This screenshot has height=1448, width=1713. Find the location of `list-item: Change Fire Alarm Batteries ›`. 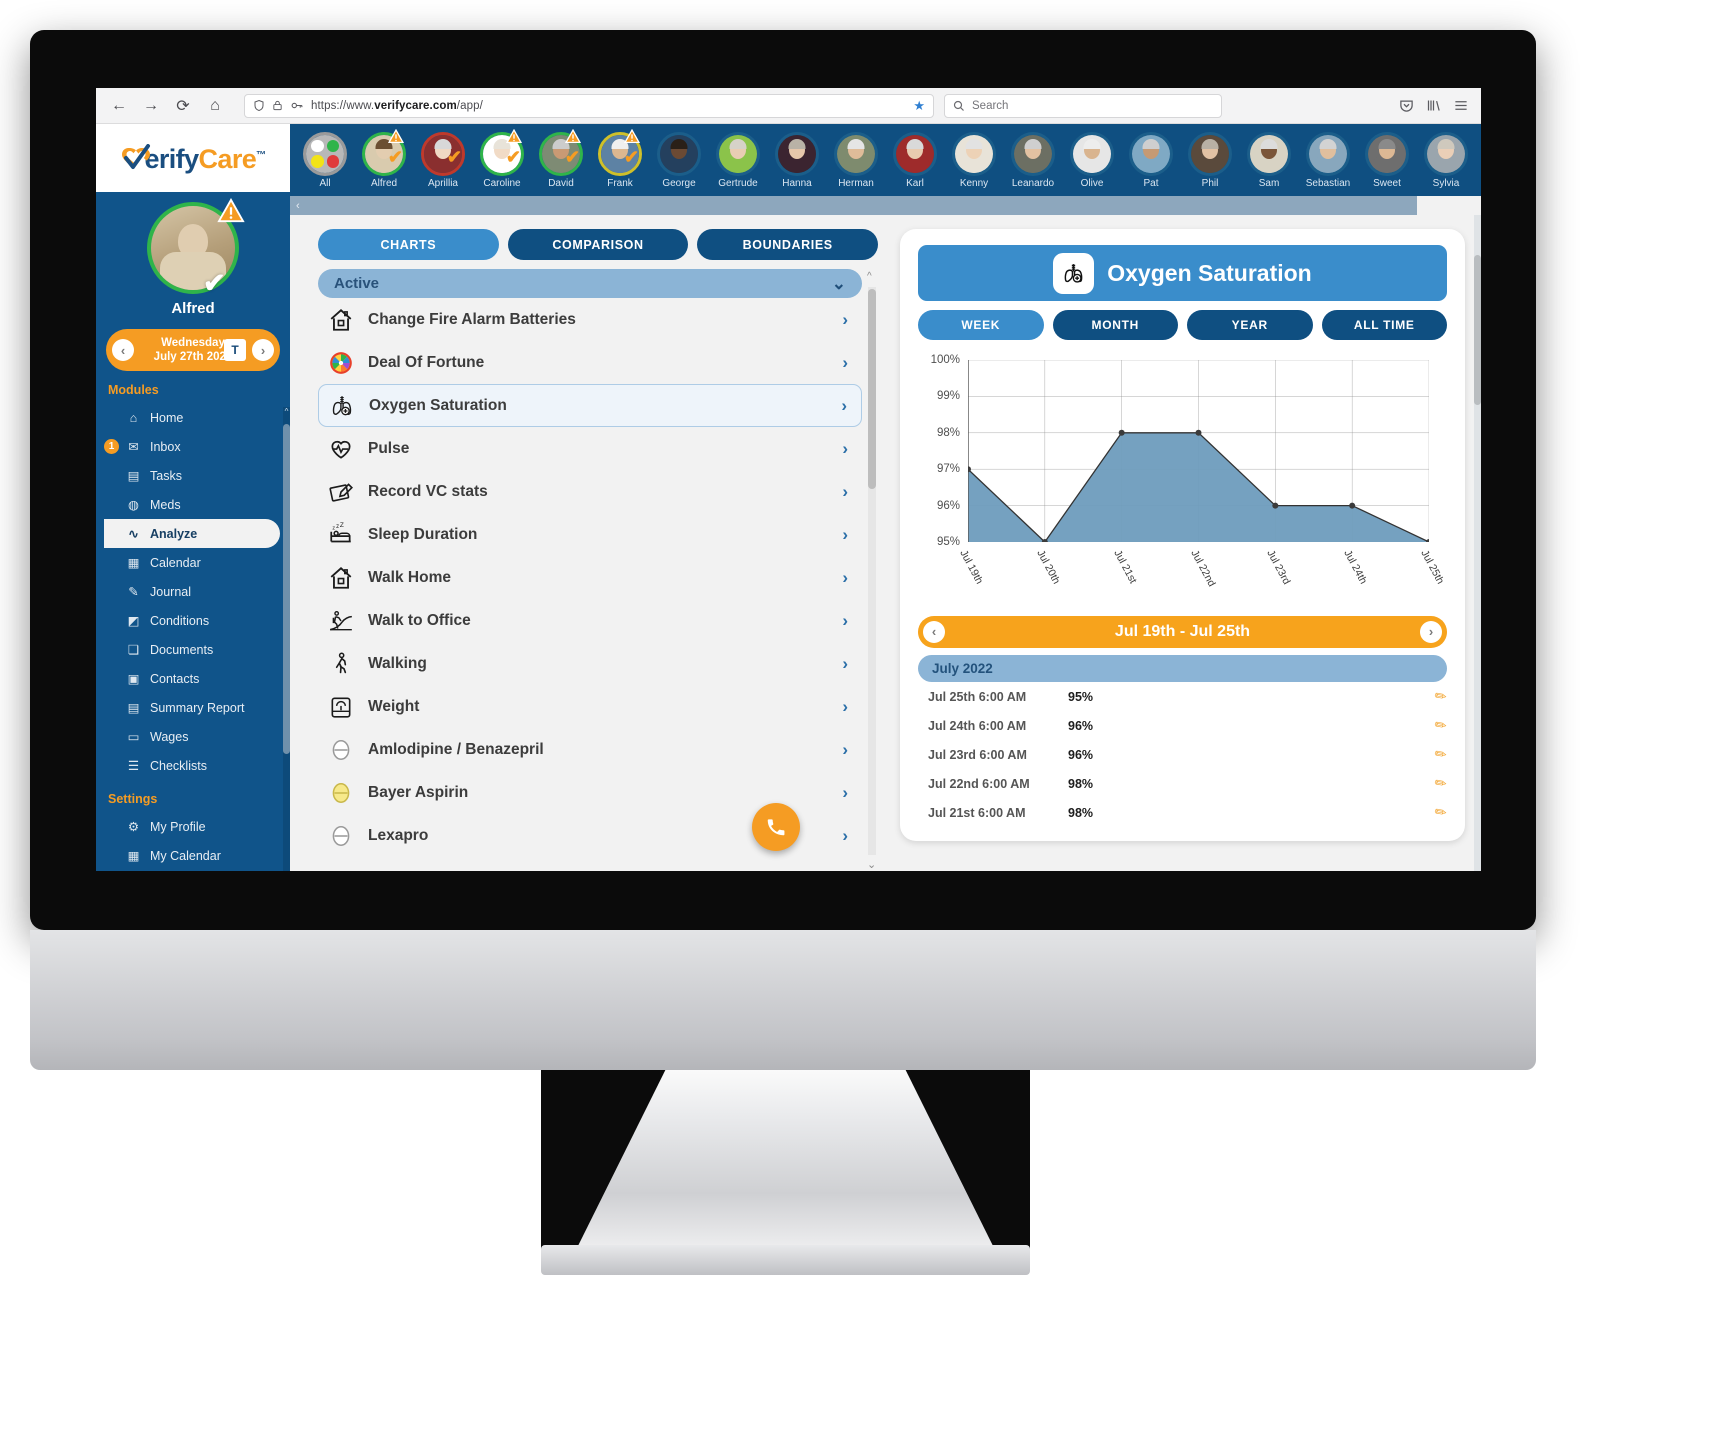

list-item: Change Fire Alarm Batteries › is located at coordinates (590, 319).